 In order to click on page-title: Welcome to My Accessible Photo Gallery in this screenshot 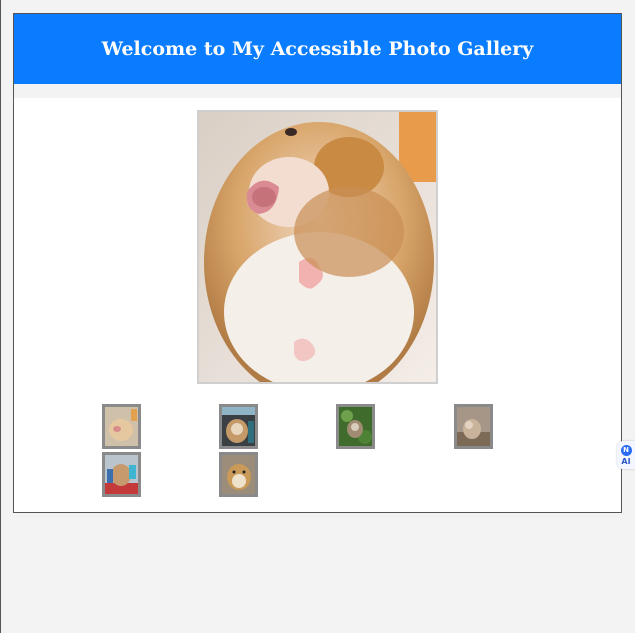, I will do `click(317, 49)`.